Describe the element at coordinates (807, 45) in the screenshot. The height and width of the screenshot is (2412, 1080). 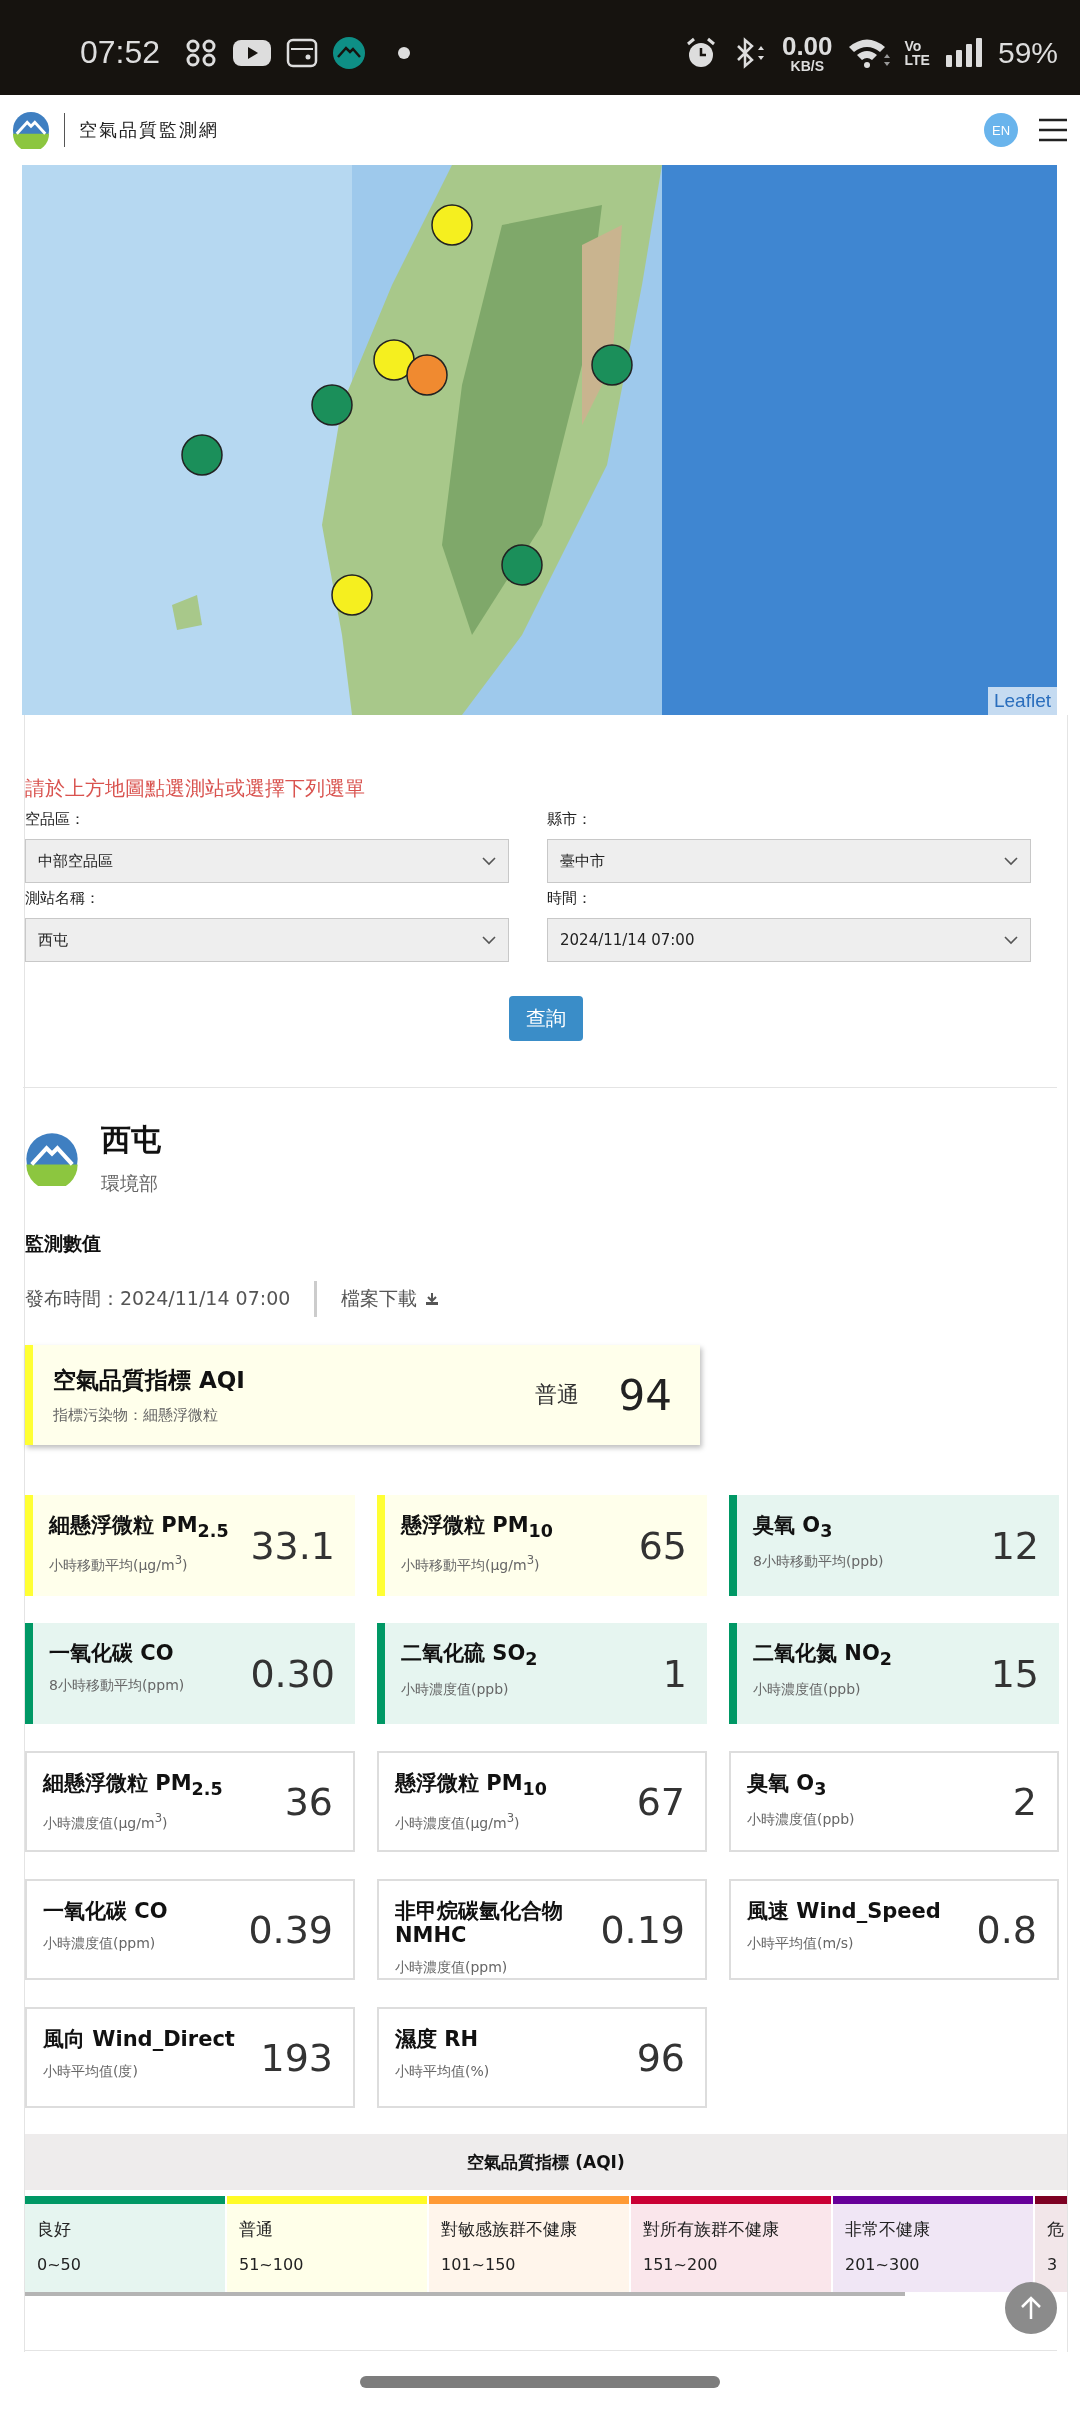
I see `network-speed: 0.00` at that location.